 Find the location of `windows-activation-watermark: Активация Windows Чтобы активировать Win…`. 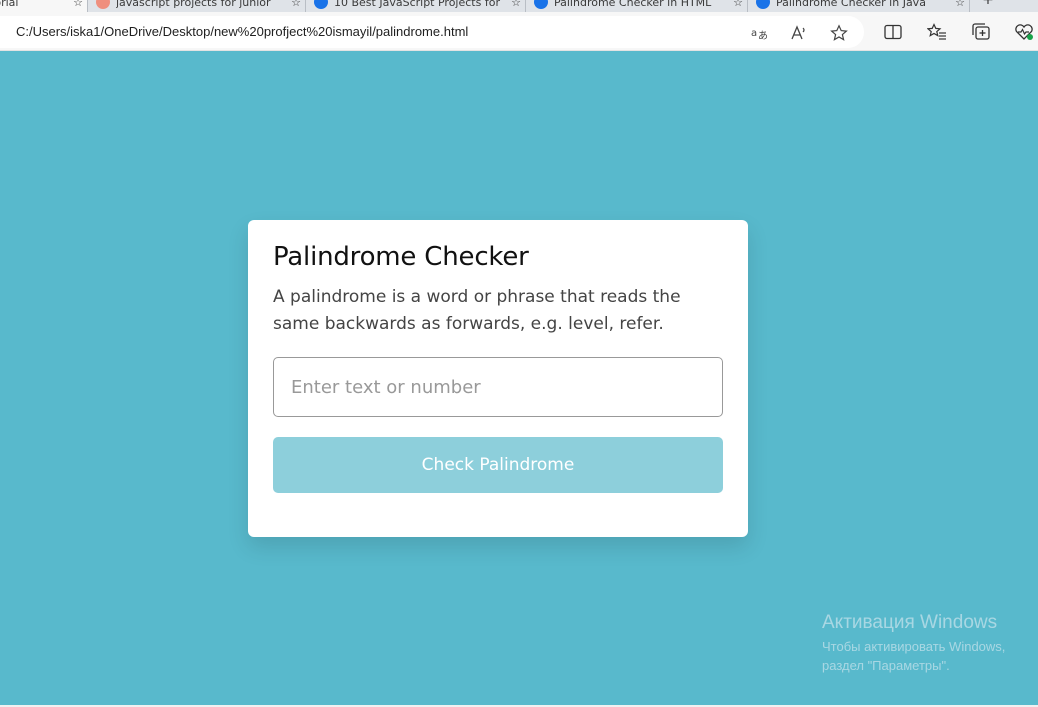

windows-activation-watermark: Активация Windows Чтобы активировать Win… is located at coordinates (913, 643).